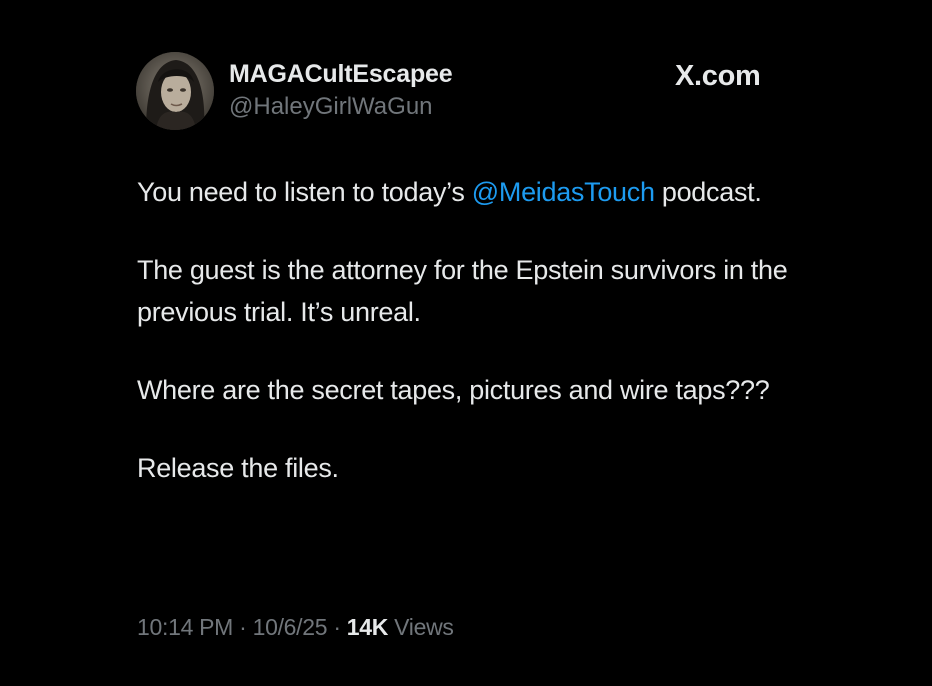 This screenshot has height=686, width=932. Describe the element at coordinates (368, 627) in the screenshot. I see `views-count: 14K` at that location.